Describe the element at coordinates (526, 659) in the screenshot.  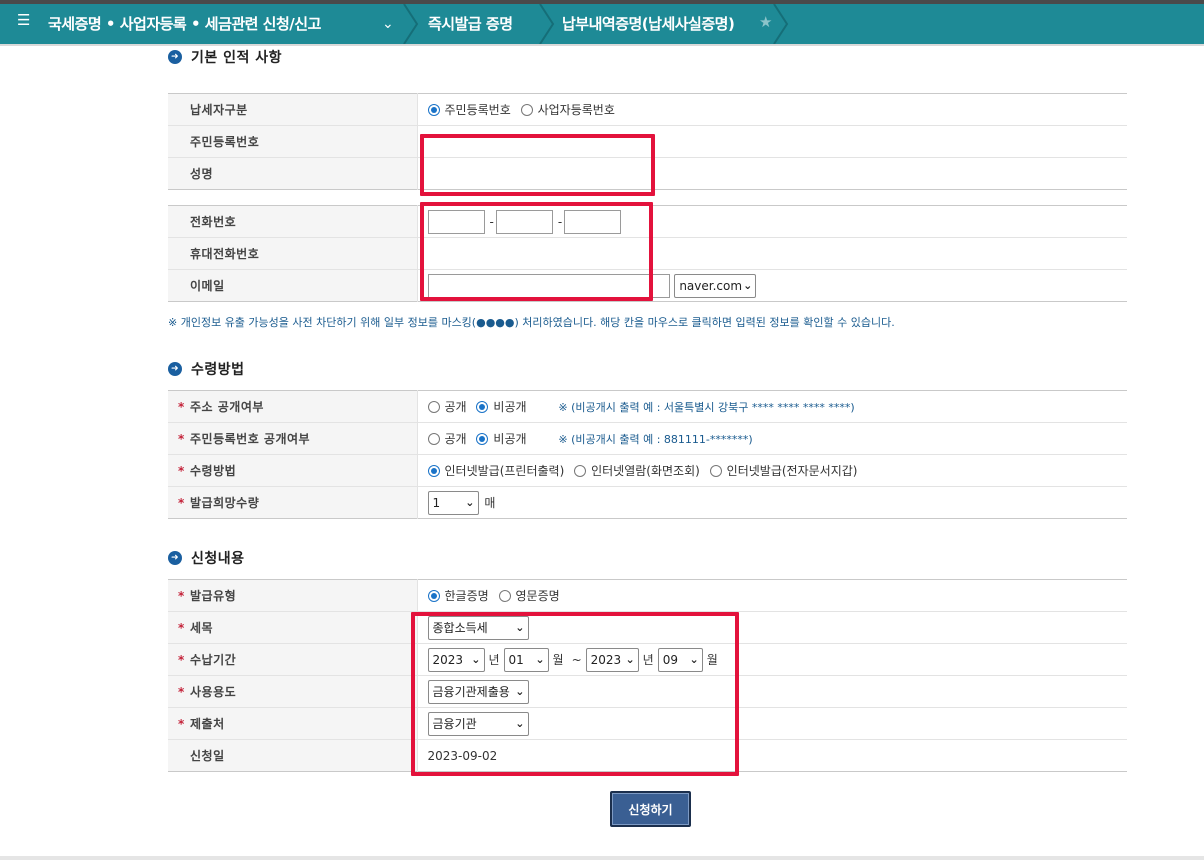
I see `from-month-select: 01 ⌄` at that location.